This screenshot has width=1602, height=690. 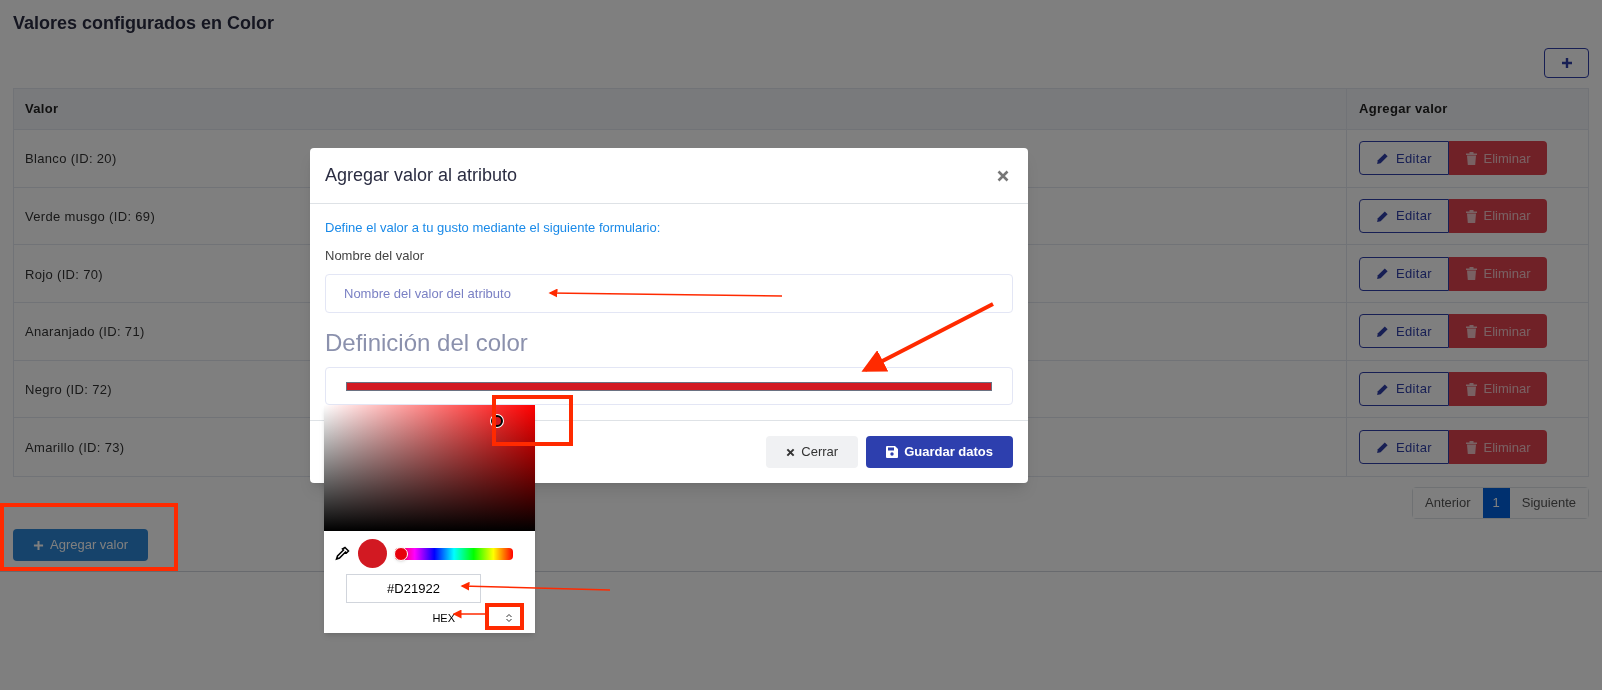 What do you see at coordinates (85, 332) in the screenshot?
I see `table-cell: Anaranjado (ID: 71)` at bounding box center [85, 332].